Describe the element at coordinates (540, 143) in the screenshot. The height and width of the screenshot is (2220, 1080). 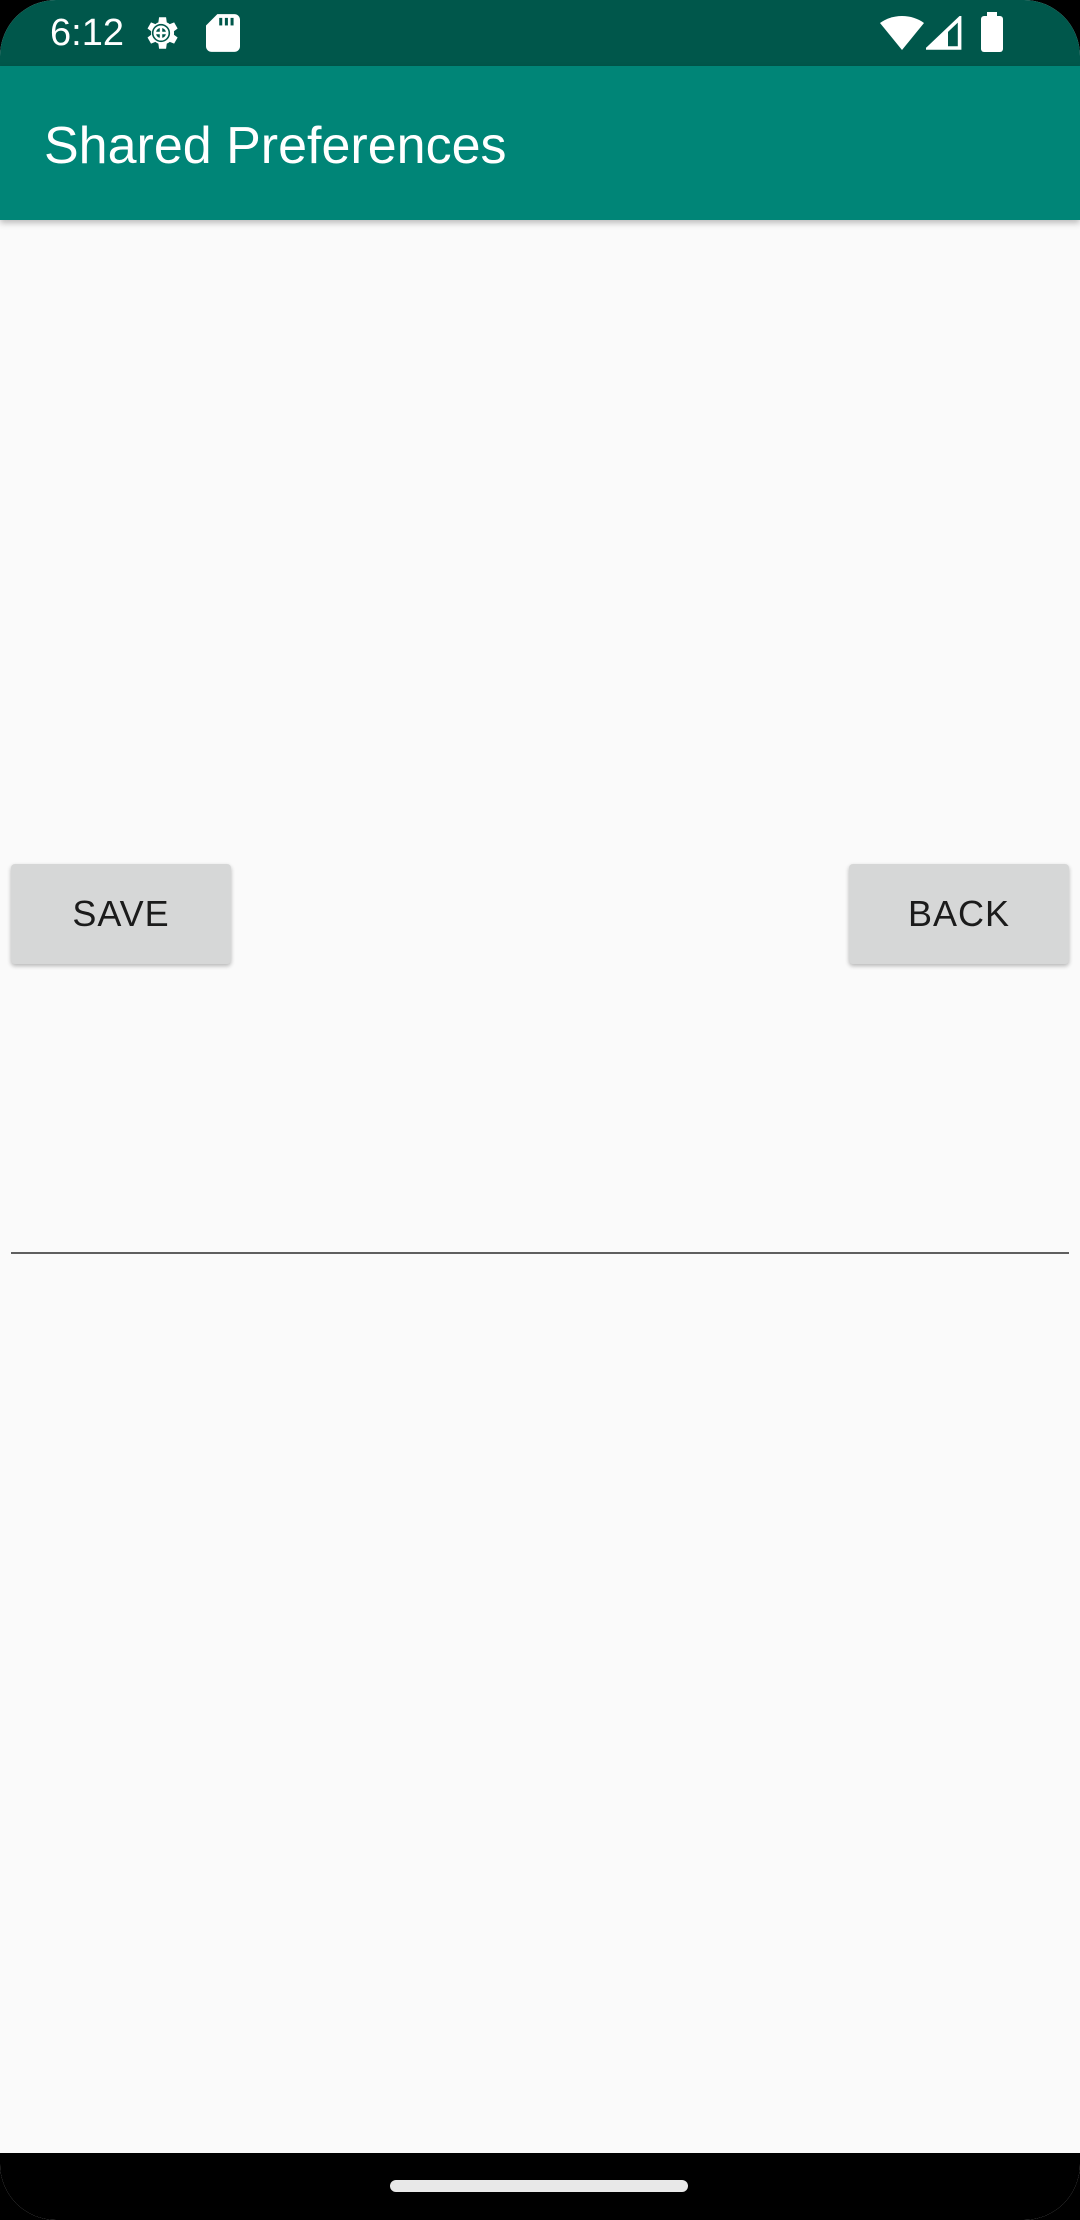
I see `app-toolbar: Shared Preferences` at that location.